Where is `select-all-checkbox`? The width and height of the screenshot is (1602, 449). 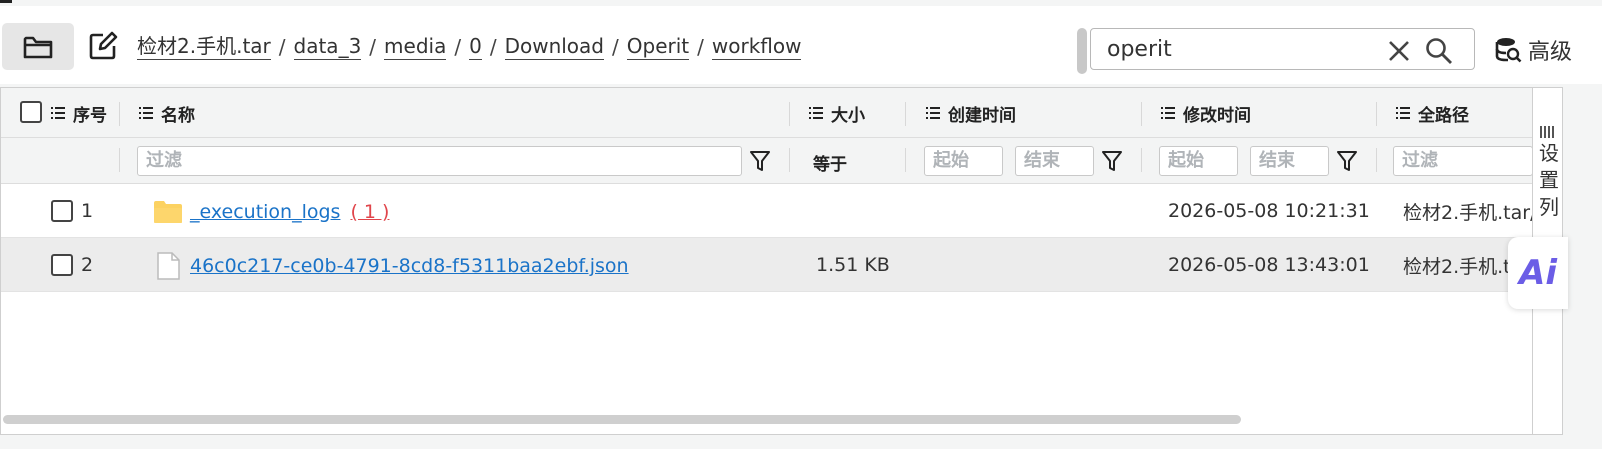
select-all-checkbox is located at coordinates (31, 112).